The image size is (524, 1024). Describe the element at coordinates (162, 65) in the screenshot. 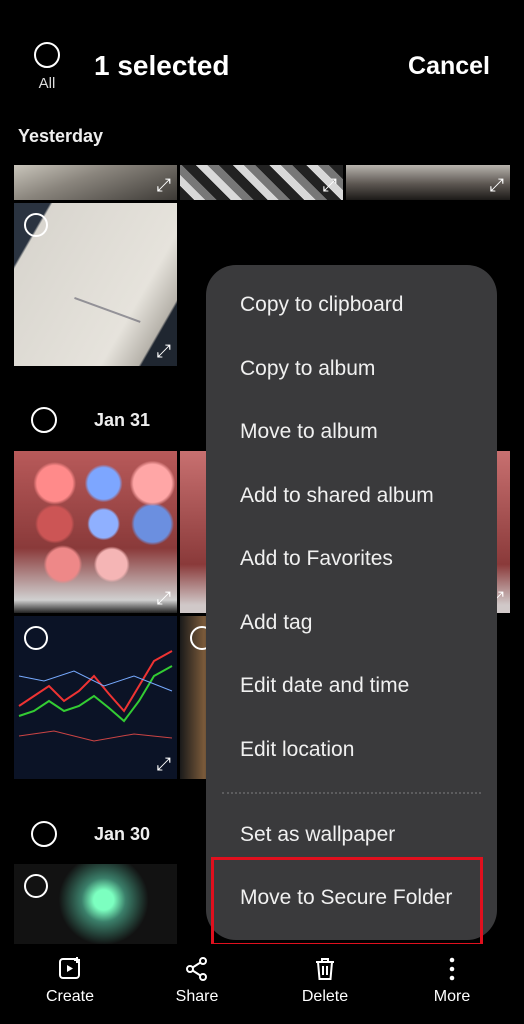

I see `selection-count-title: 1 selected` at that location.